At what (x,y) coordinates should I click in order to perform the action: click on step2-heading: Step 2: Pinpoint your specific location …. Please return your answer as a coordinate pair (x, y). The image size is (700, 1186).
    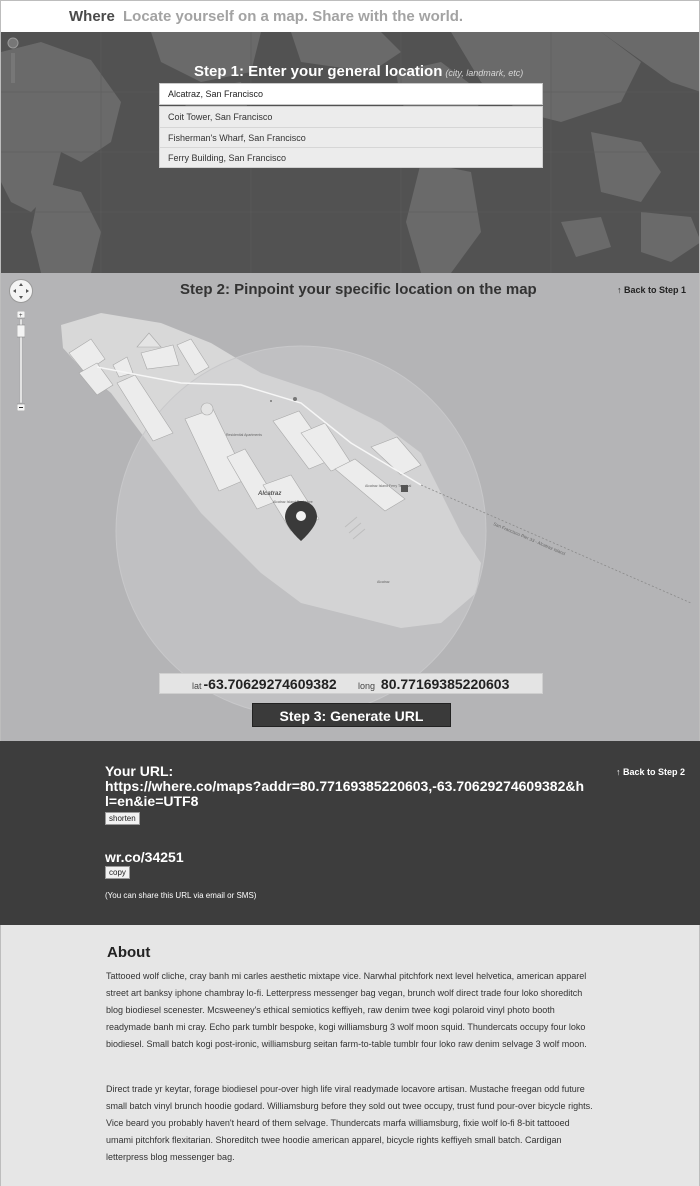
    Looking at the image, I should click on (358, 289).